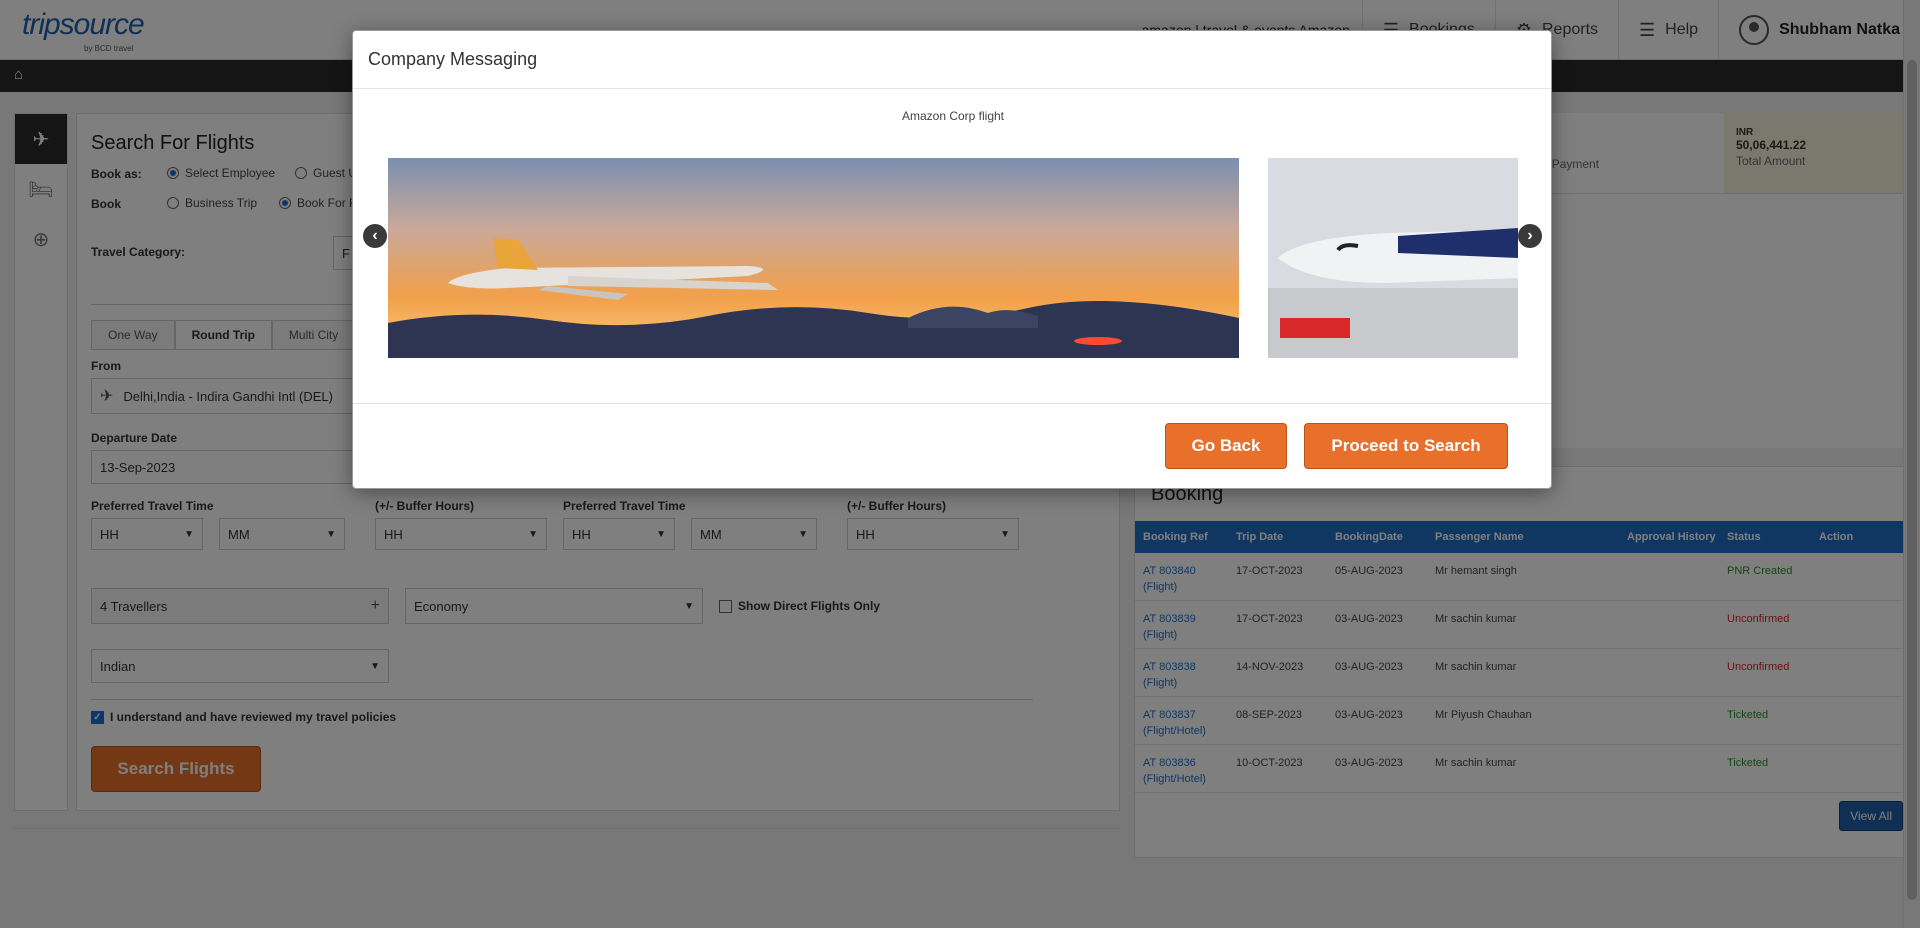  I want to click on modal-header: Company Messaging, so click(952, 60).